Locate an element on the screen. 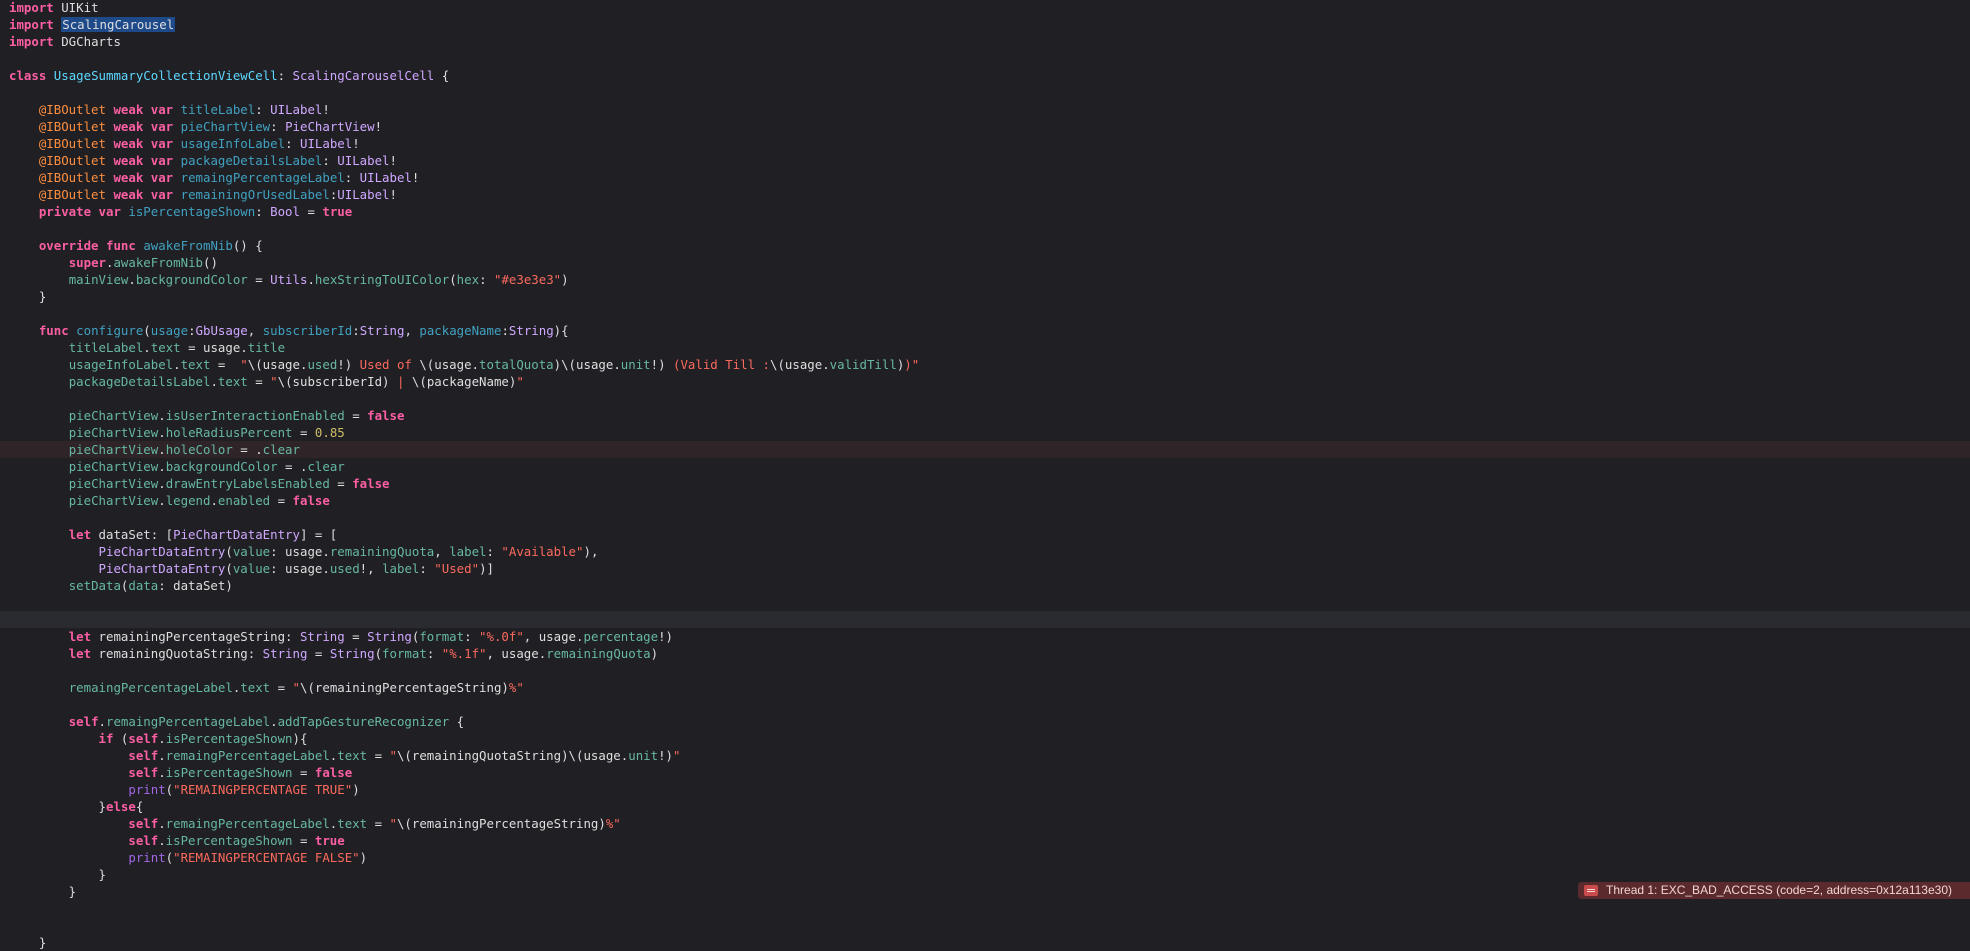 The image size is (1970, 951). code-token: ), is located at coordinates (591, 551).